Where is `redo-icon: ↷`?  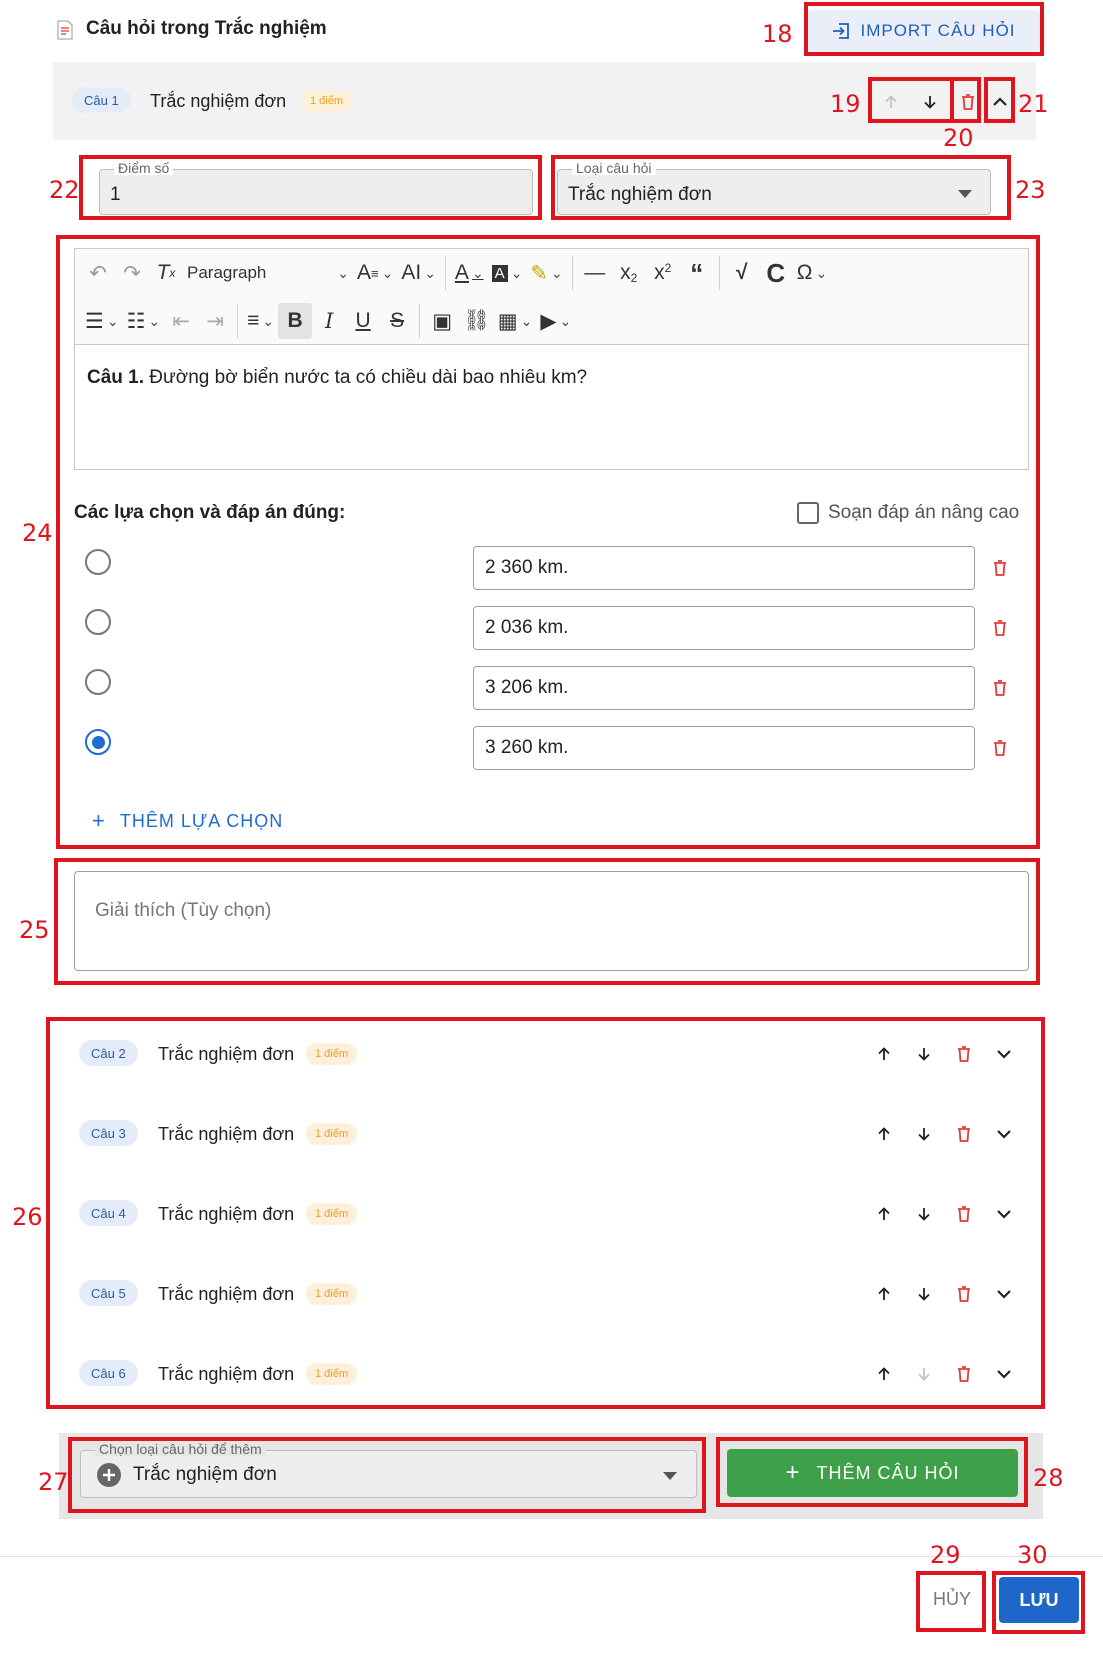
redo-icon: ↷ is located at coordinates (132, 273).